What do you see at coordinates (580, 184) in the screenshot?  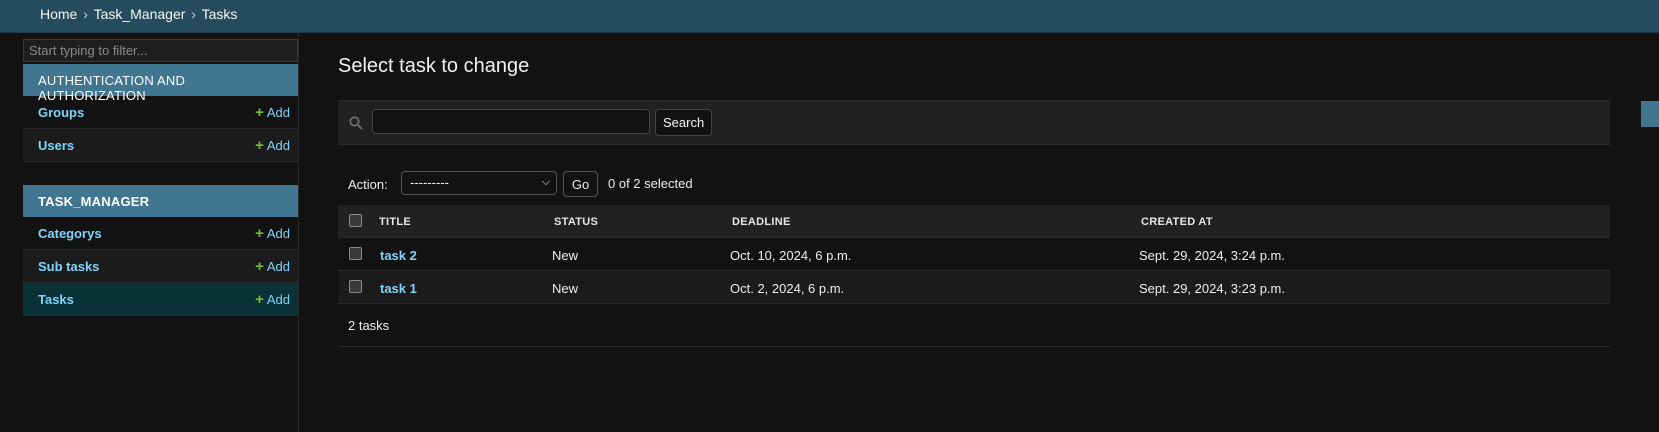 I see `go-button: Go` at bounding box center [580, 184].